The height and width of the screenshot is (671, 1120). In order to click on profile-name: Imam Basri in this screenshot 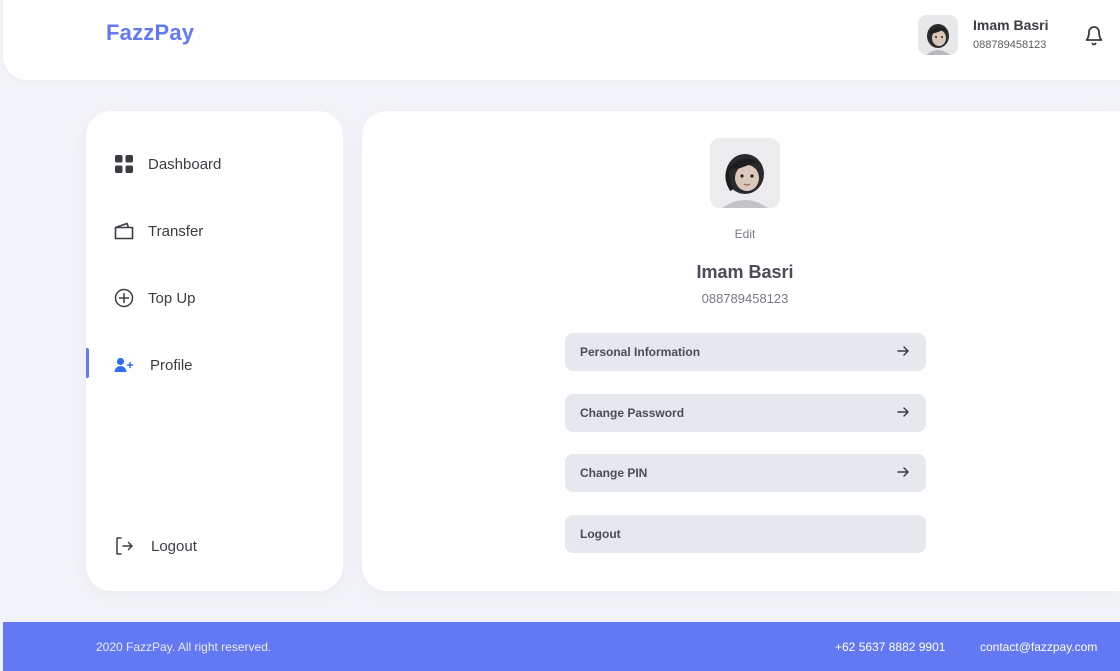, I will do `click(745, 272)`.